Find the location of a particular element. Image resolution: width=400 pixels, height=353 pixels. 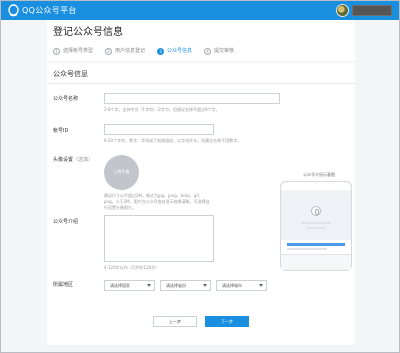

optional-tag: （选填） is located at coordinates (83, 160).